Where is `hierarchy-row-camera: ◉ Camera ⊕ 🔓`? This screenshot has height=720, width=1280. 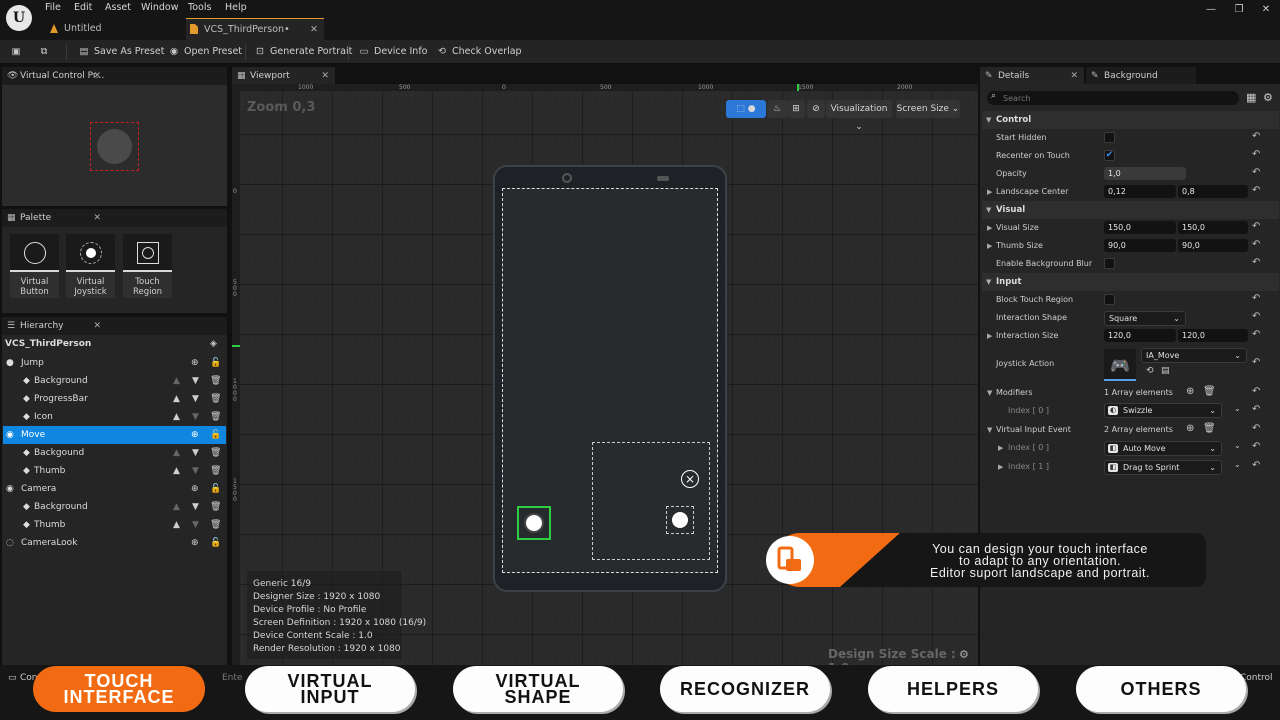
hierarchy-row-camera: ◉ Camera ⊕ 🔓 is located at coordinates (114, 489).